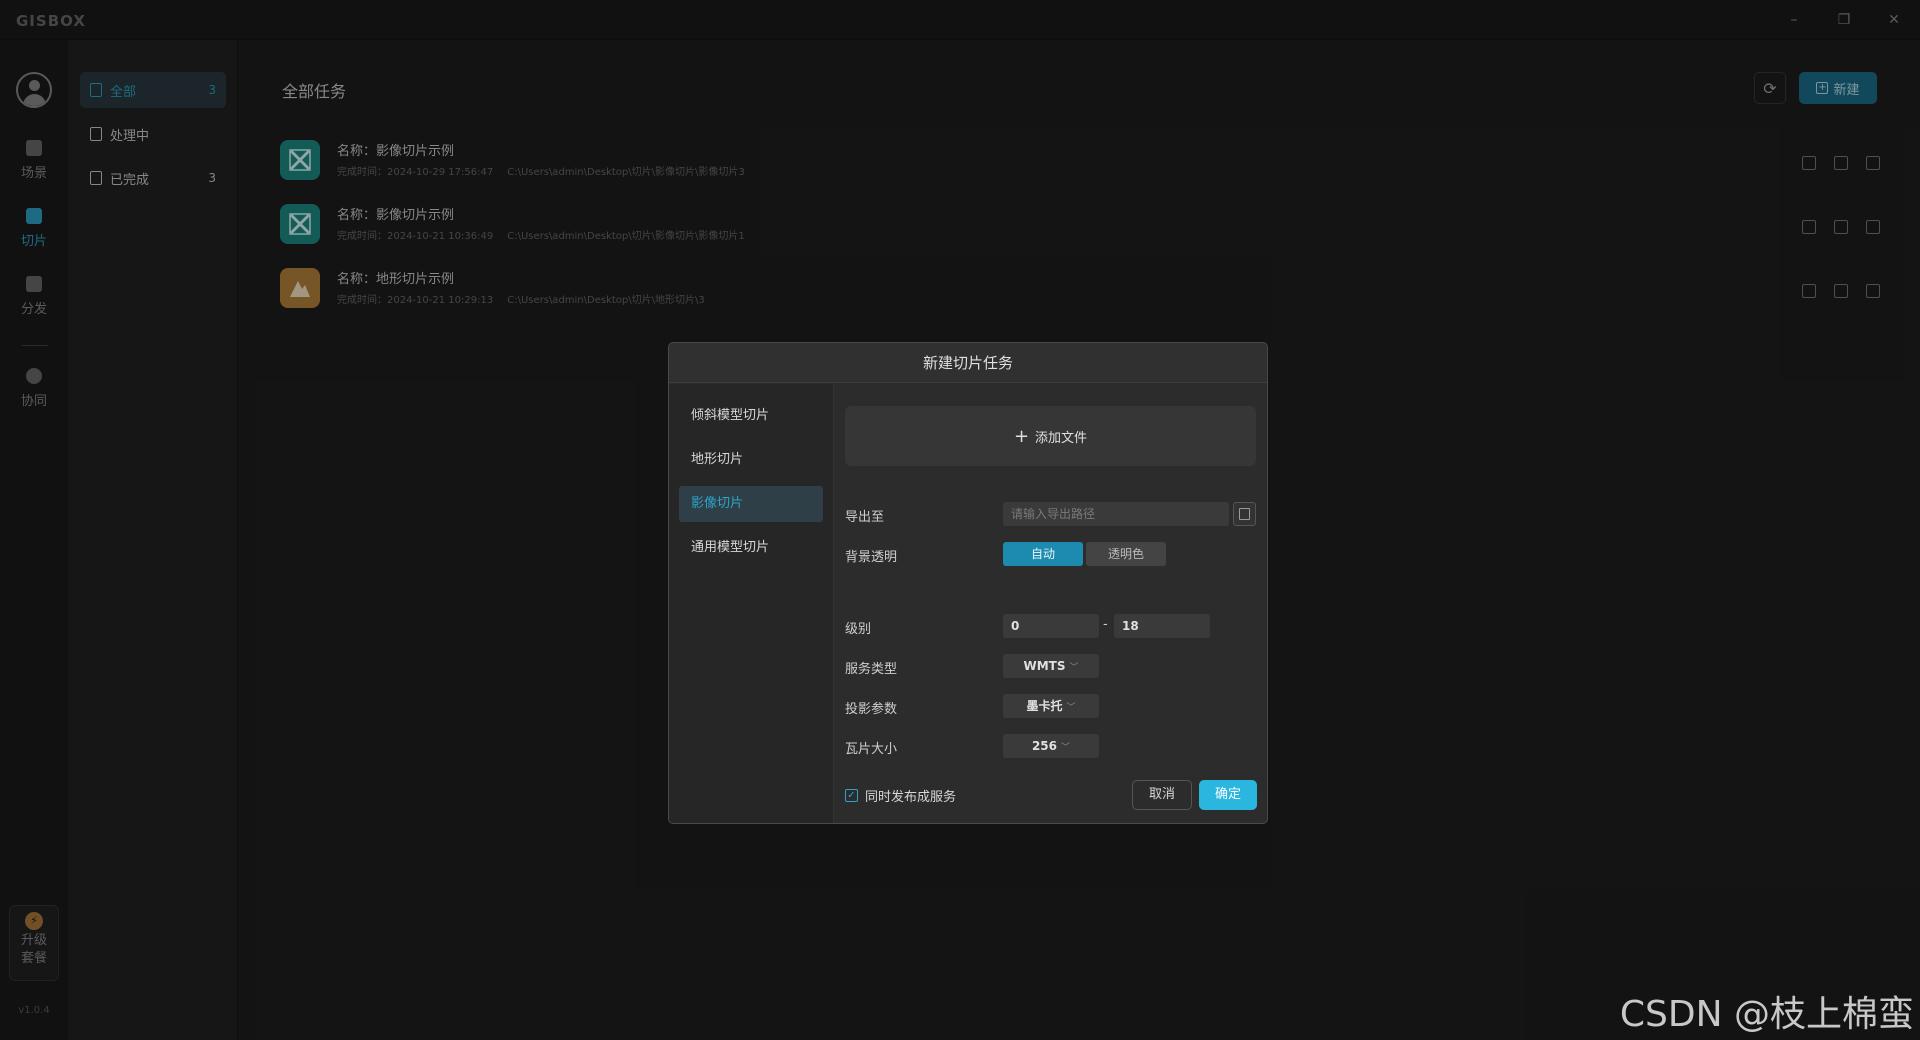 Image resolution: width=1920 pixels, height=1040 pixels. I want to click on range-dash: -, so click(1105, 624).